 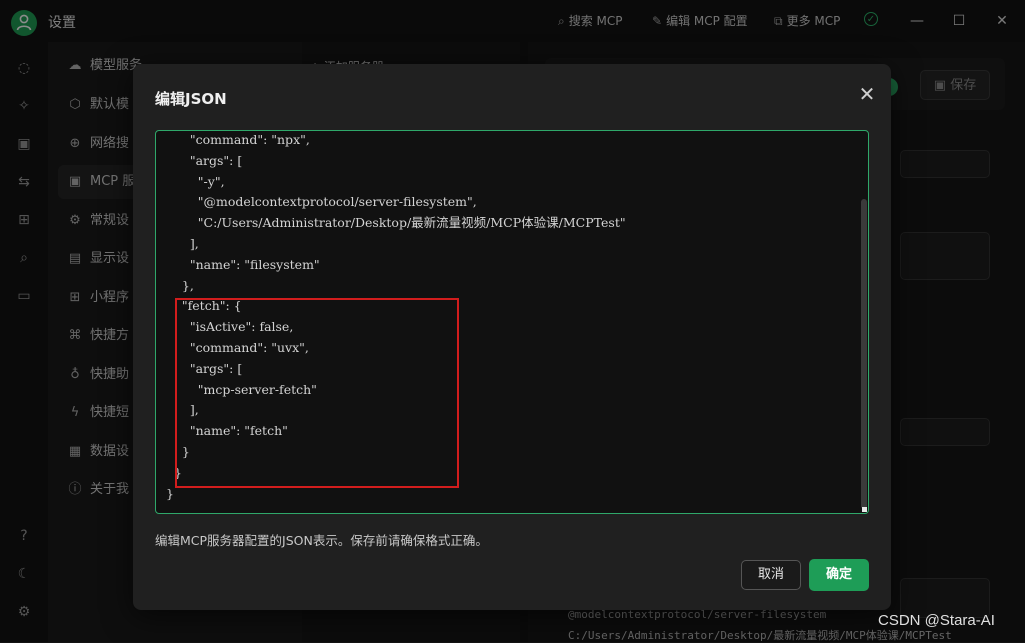 I want to click on cancel-button: 取消, so click(x=771, y=575).